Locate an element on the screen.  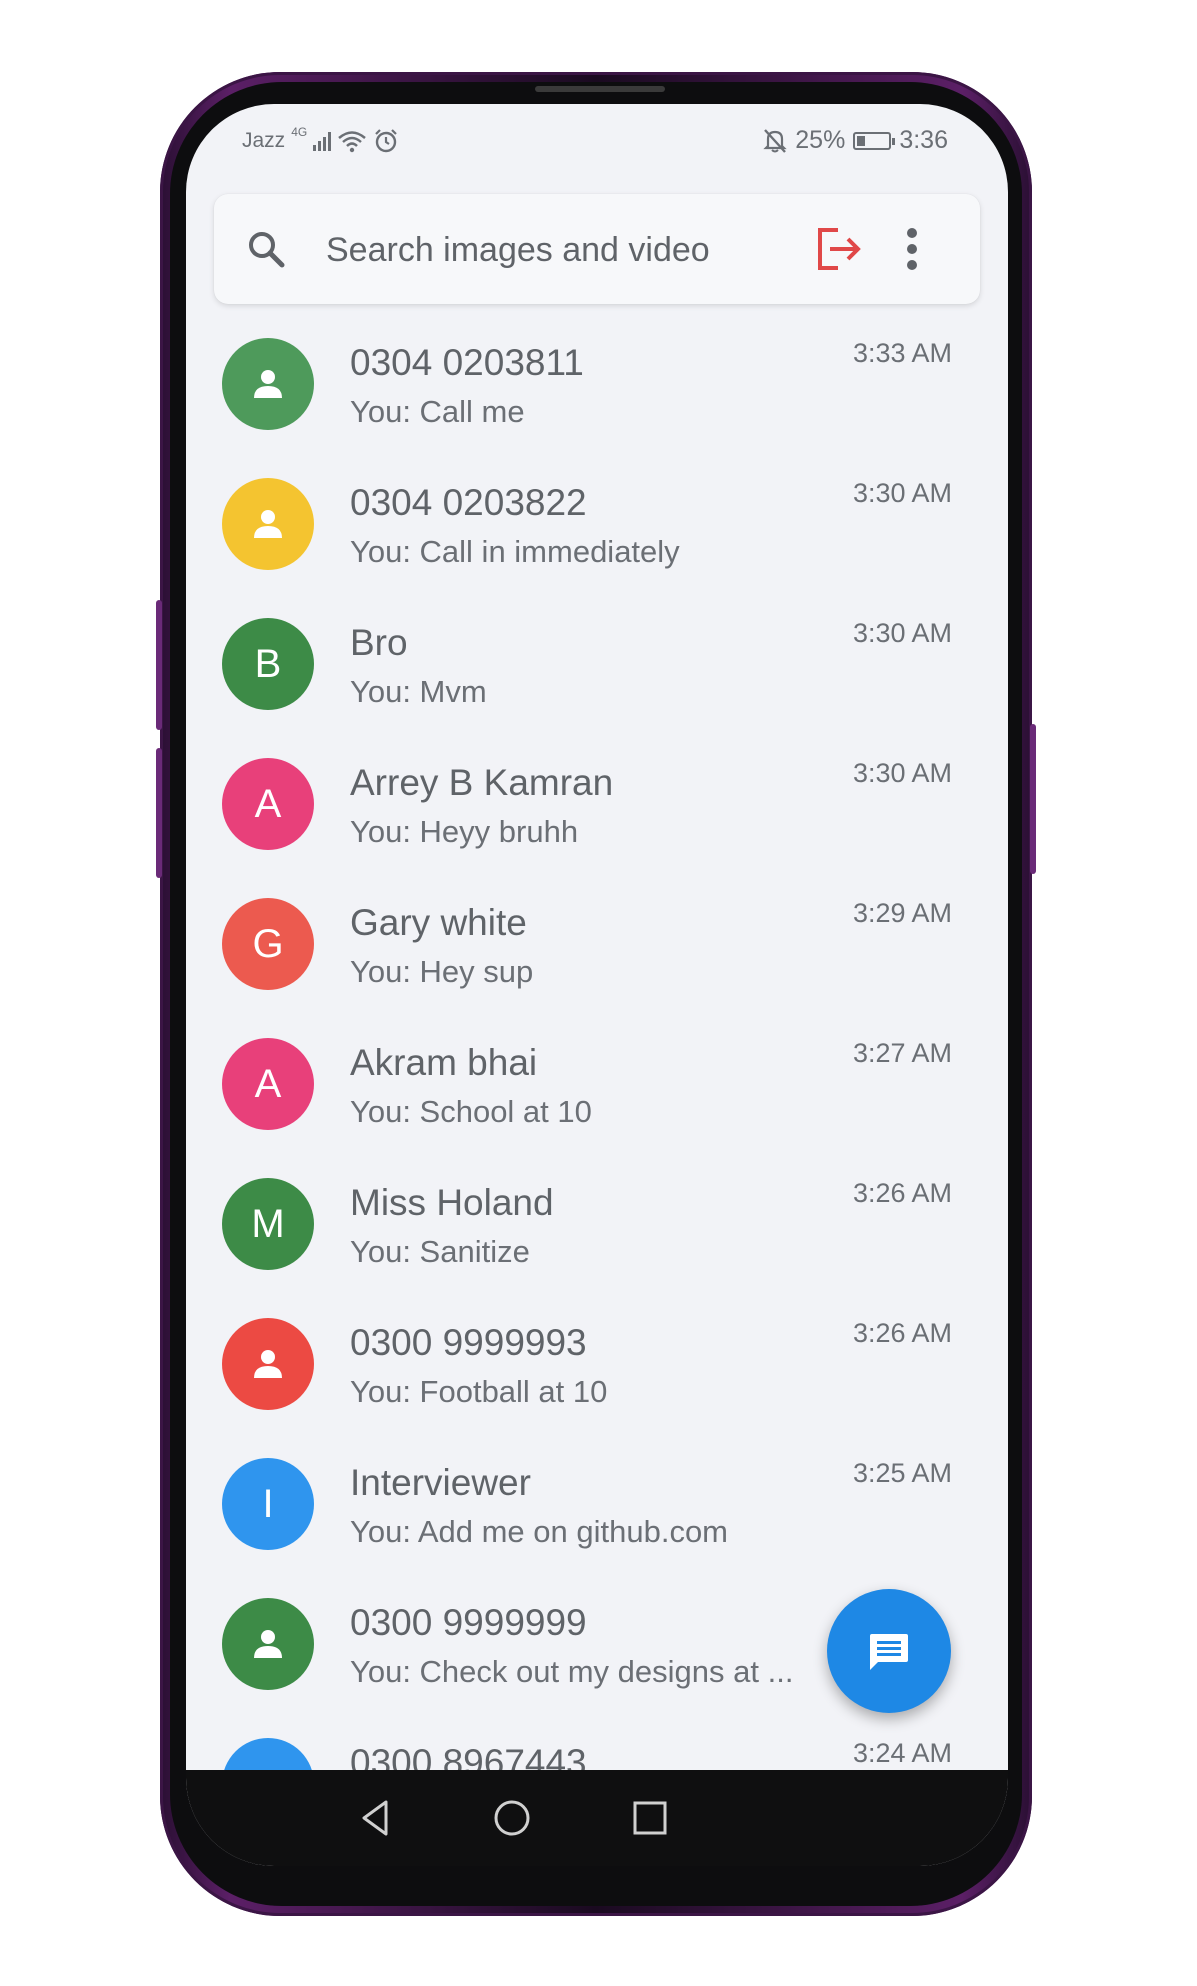
avatar: I is located at coordinates (268, 1504).